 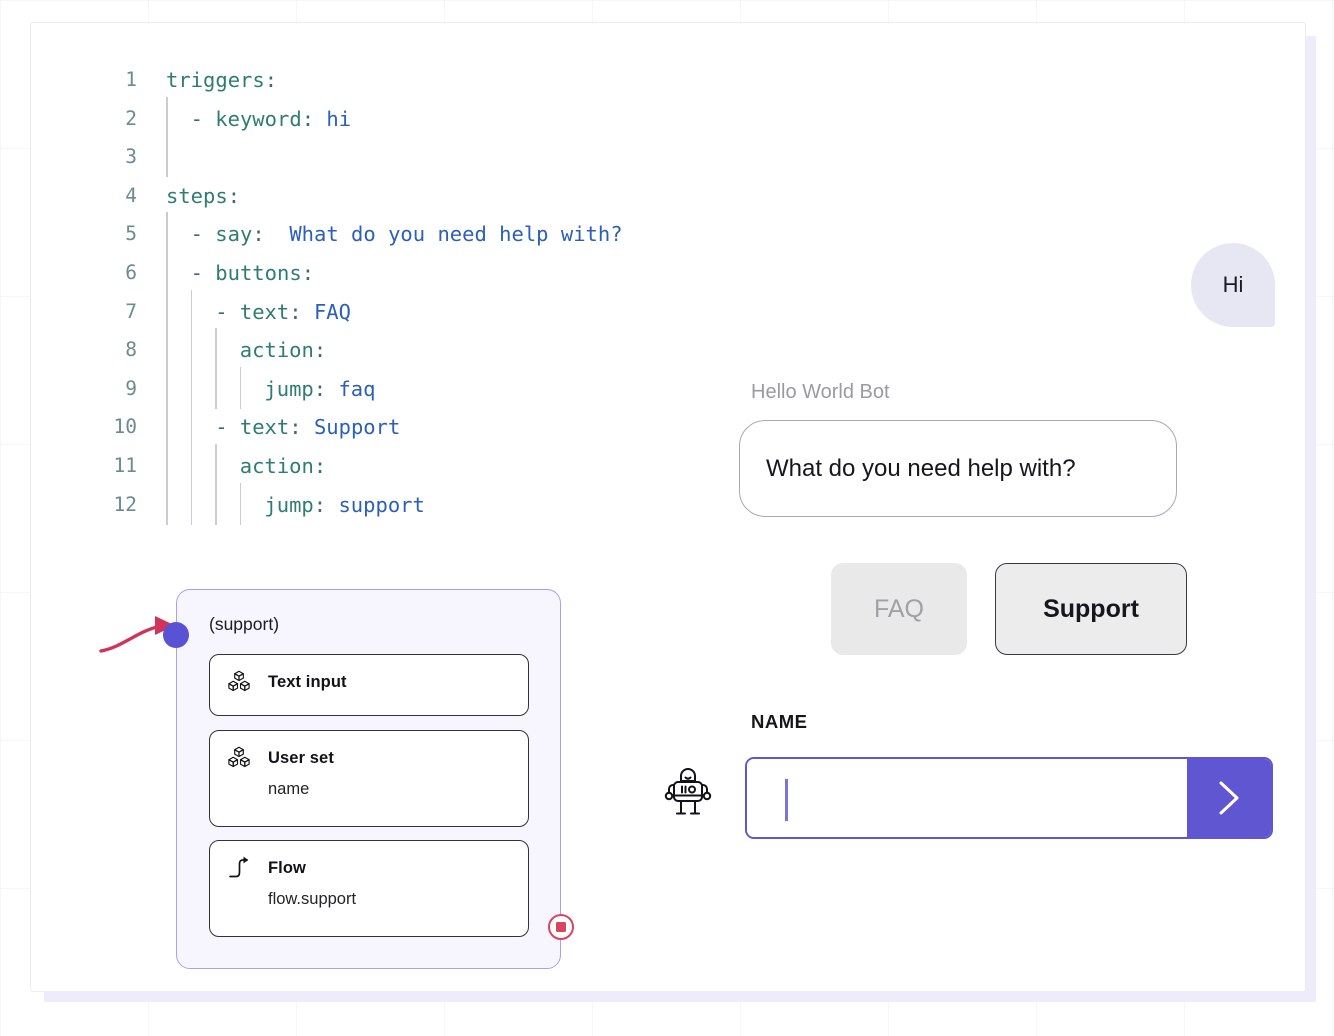 I want to click on code-line: 11 action:, so click(x=411, y=464).